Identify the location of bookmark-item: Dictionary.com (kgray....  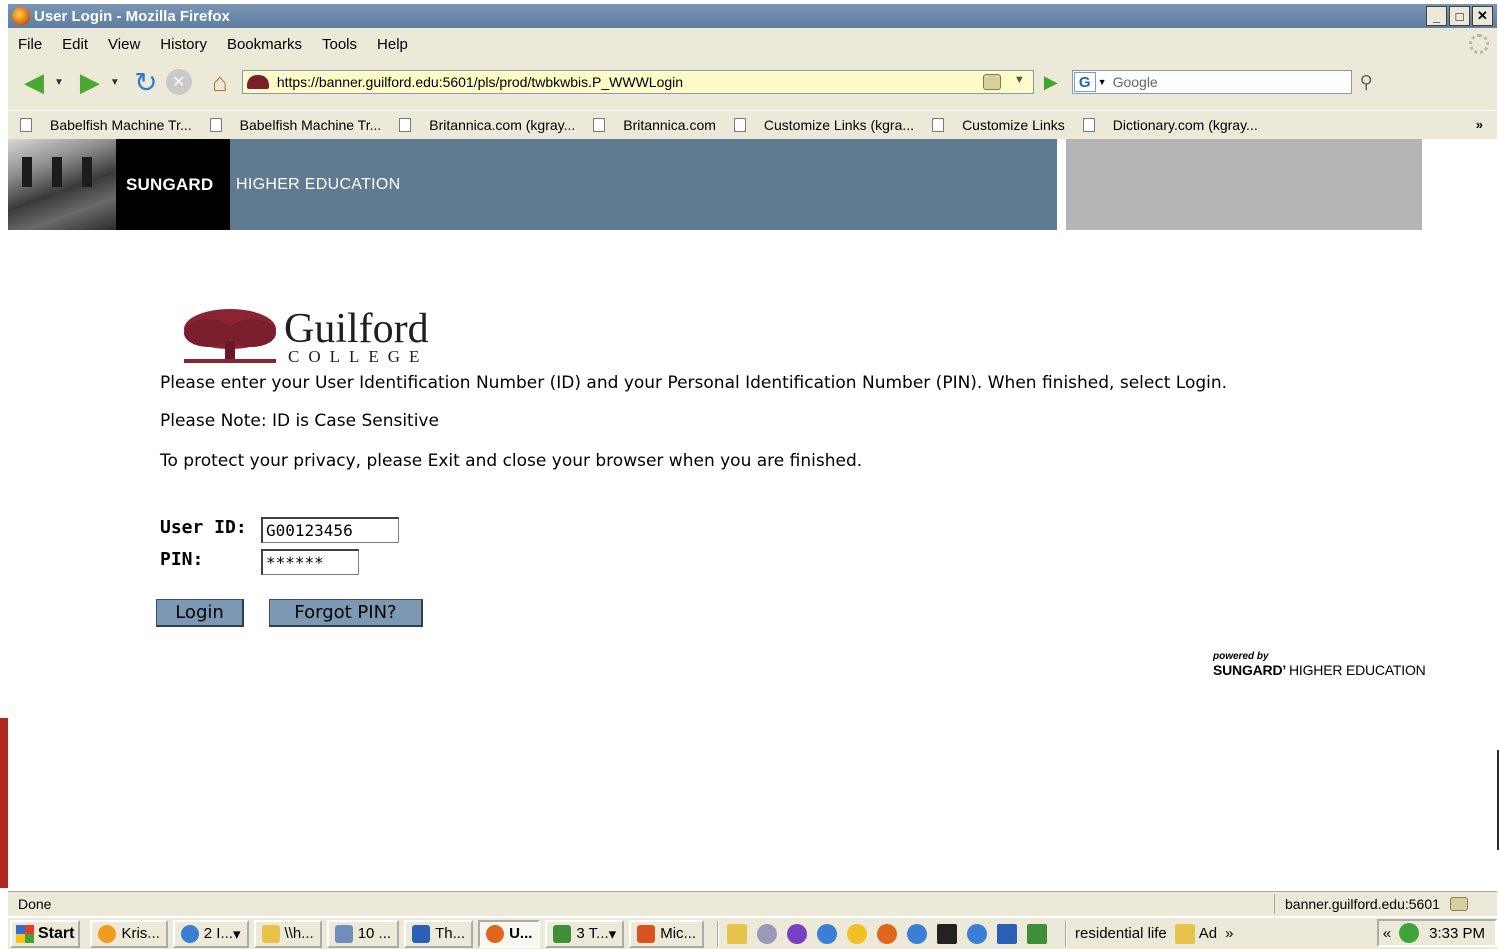
(1170, 124).